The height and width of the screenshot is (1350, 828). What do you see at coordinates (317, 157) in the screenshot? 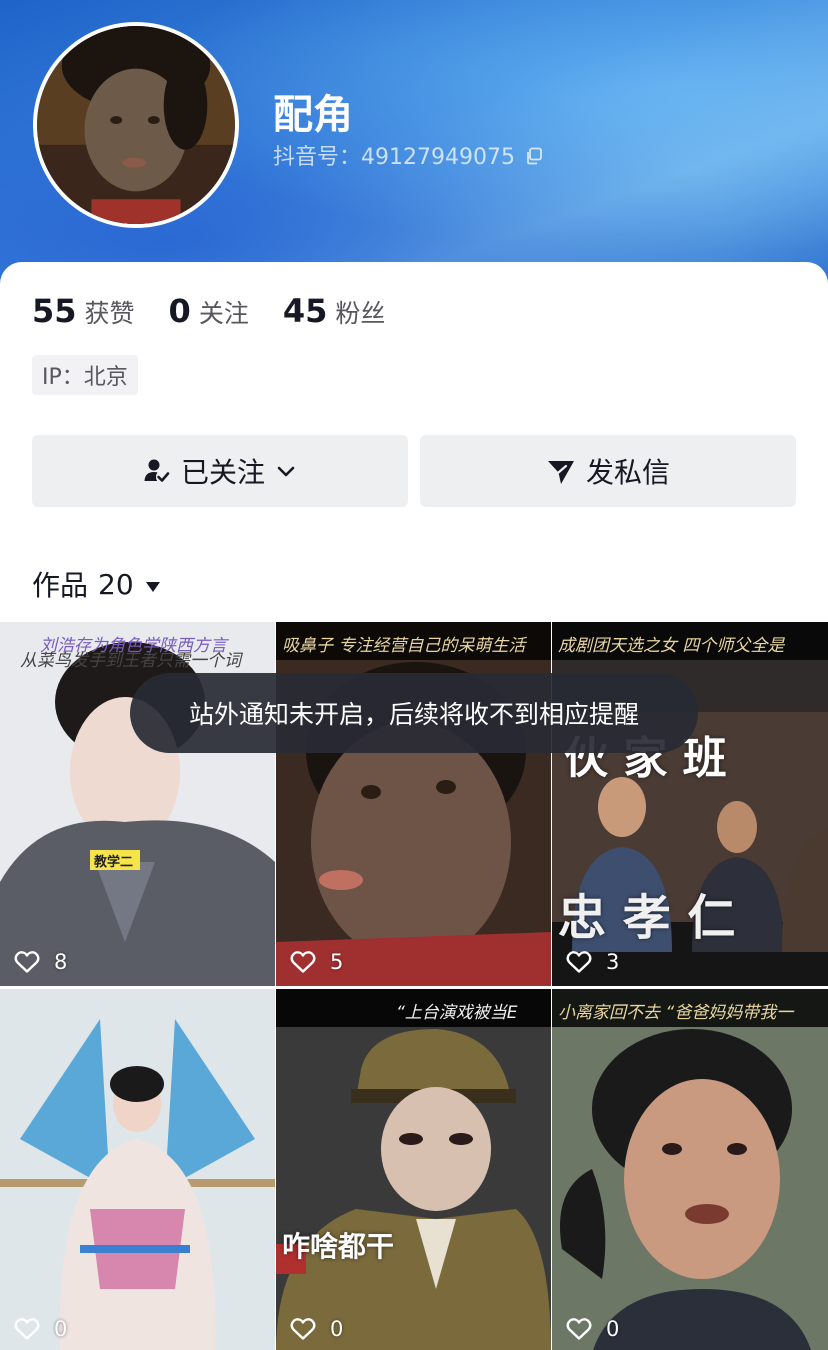
I see `douyin-id-label: 抖音号：` at bounding box center [317, 157].